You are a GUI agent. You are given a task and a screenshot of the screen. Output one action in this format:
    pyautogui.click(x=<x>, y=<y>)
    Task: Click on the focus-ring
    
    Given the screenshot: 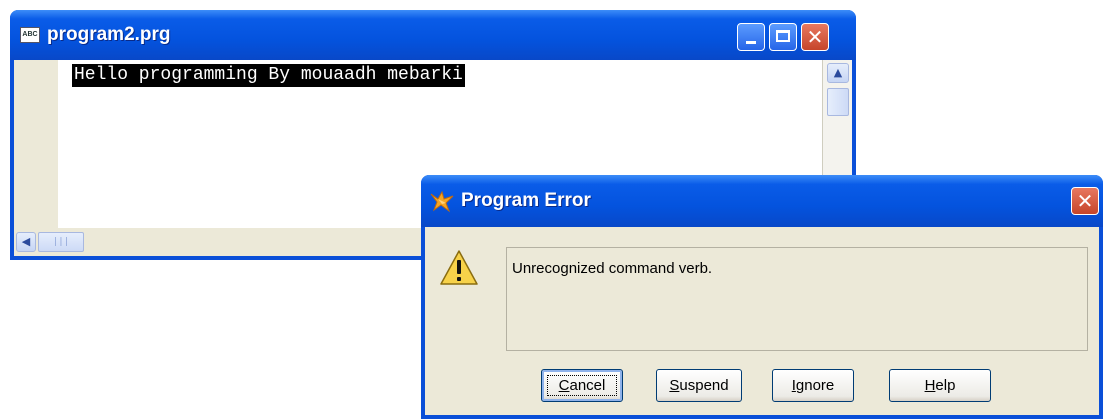 What is the action you would take?
    pyautogui.click(x=582, y=385)
    